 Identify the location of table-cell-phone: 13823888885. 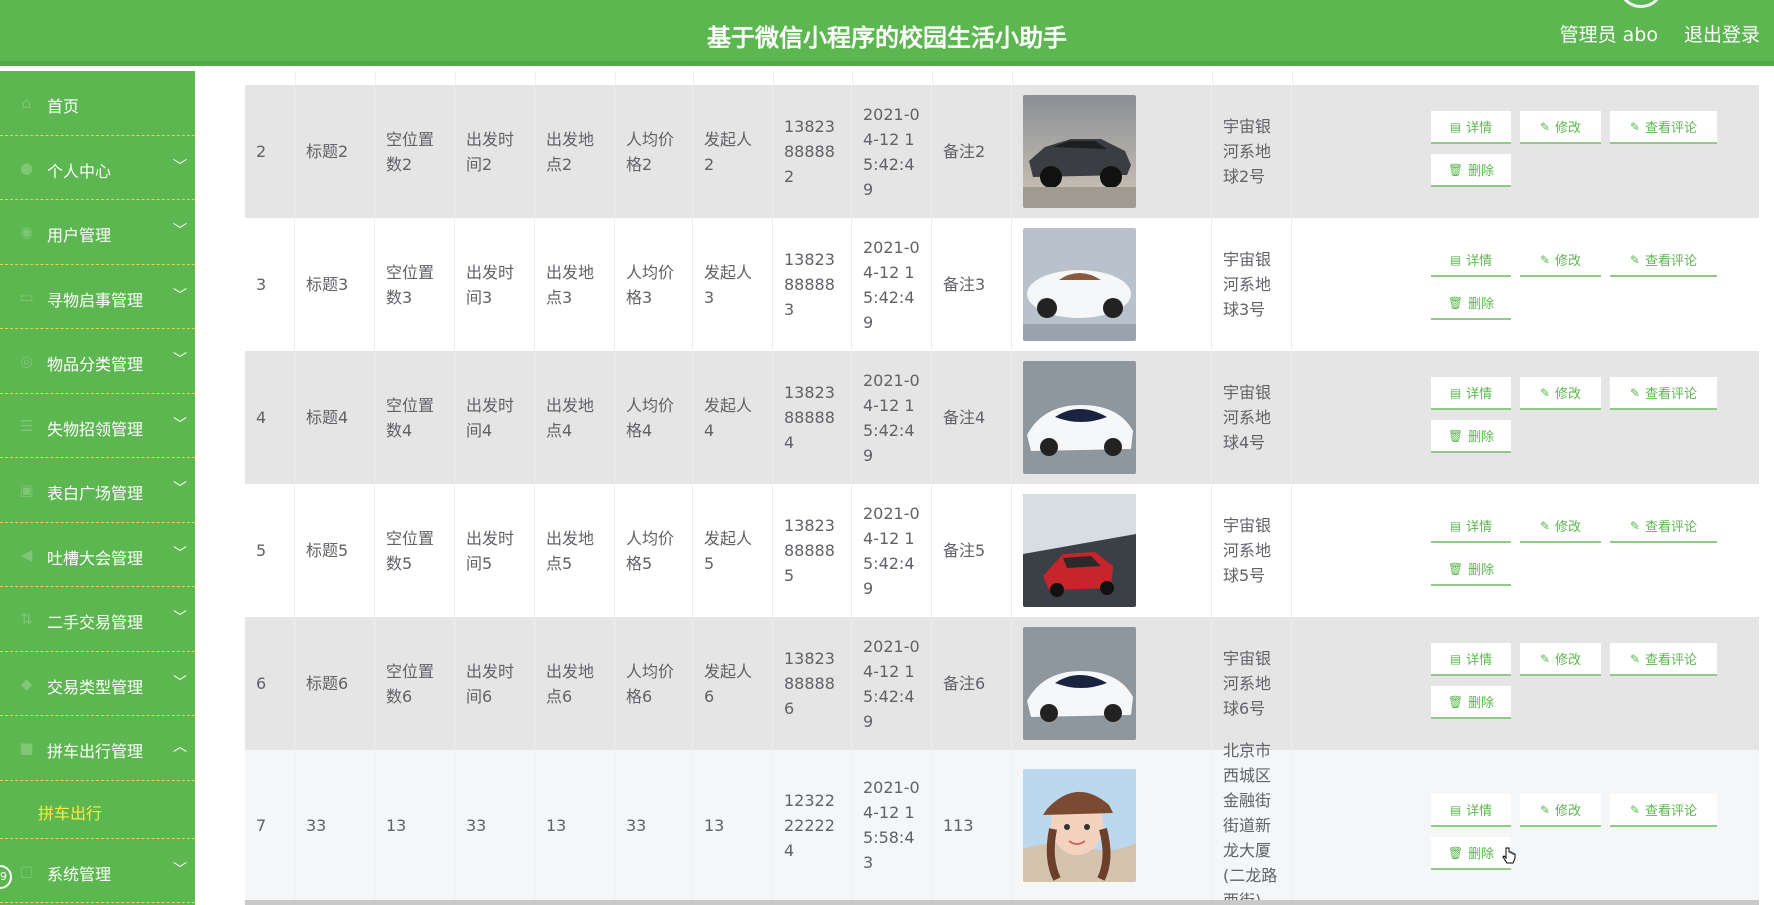
(812, 550).